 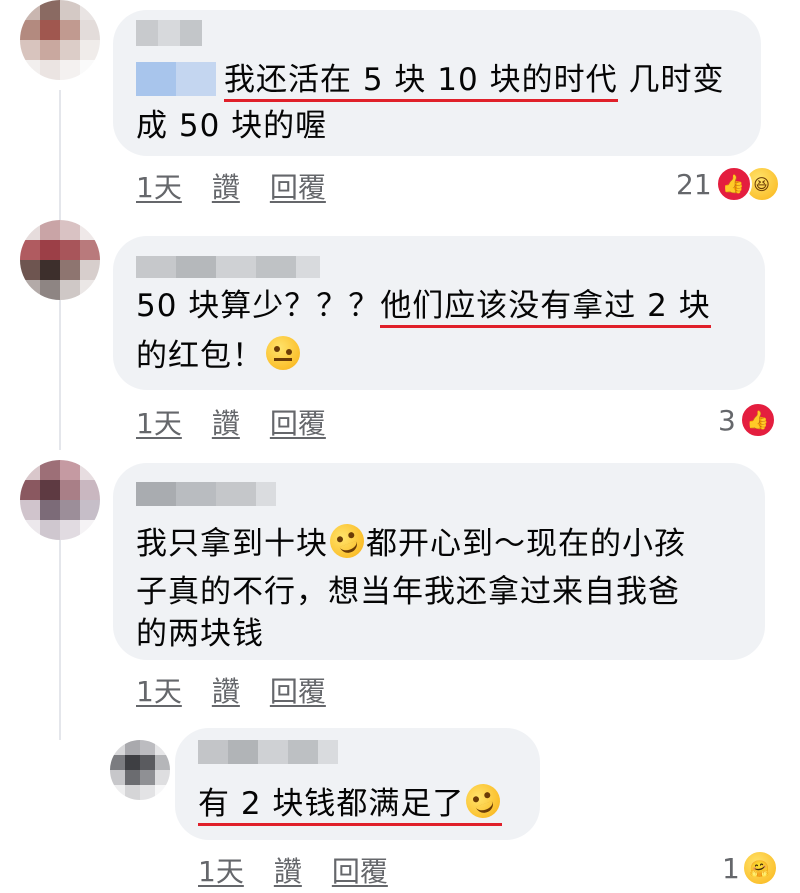 I want to click on reaction-count: 21, so click(x=694, y=184).